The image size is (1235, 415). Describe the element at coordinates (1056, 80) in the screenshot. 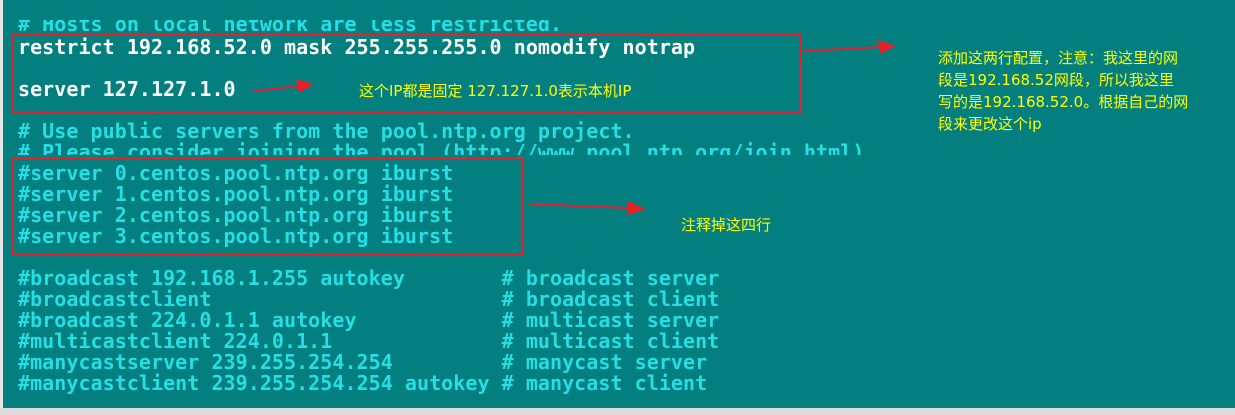

I see `config-note-line: 段是192.168.52网段，所以我这里` at that location.